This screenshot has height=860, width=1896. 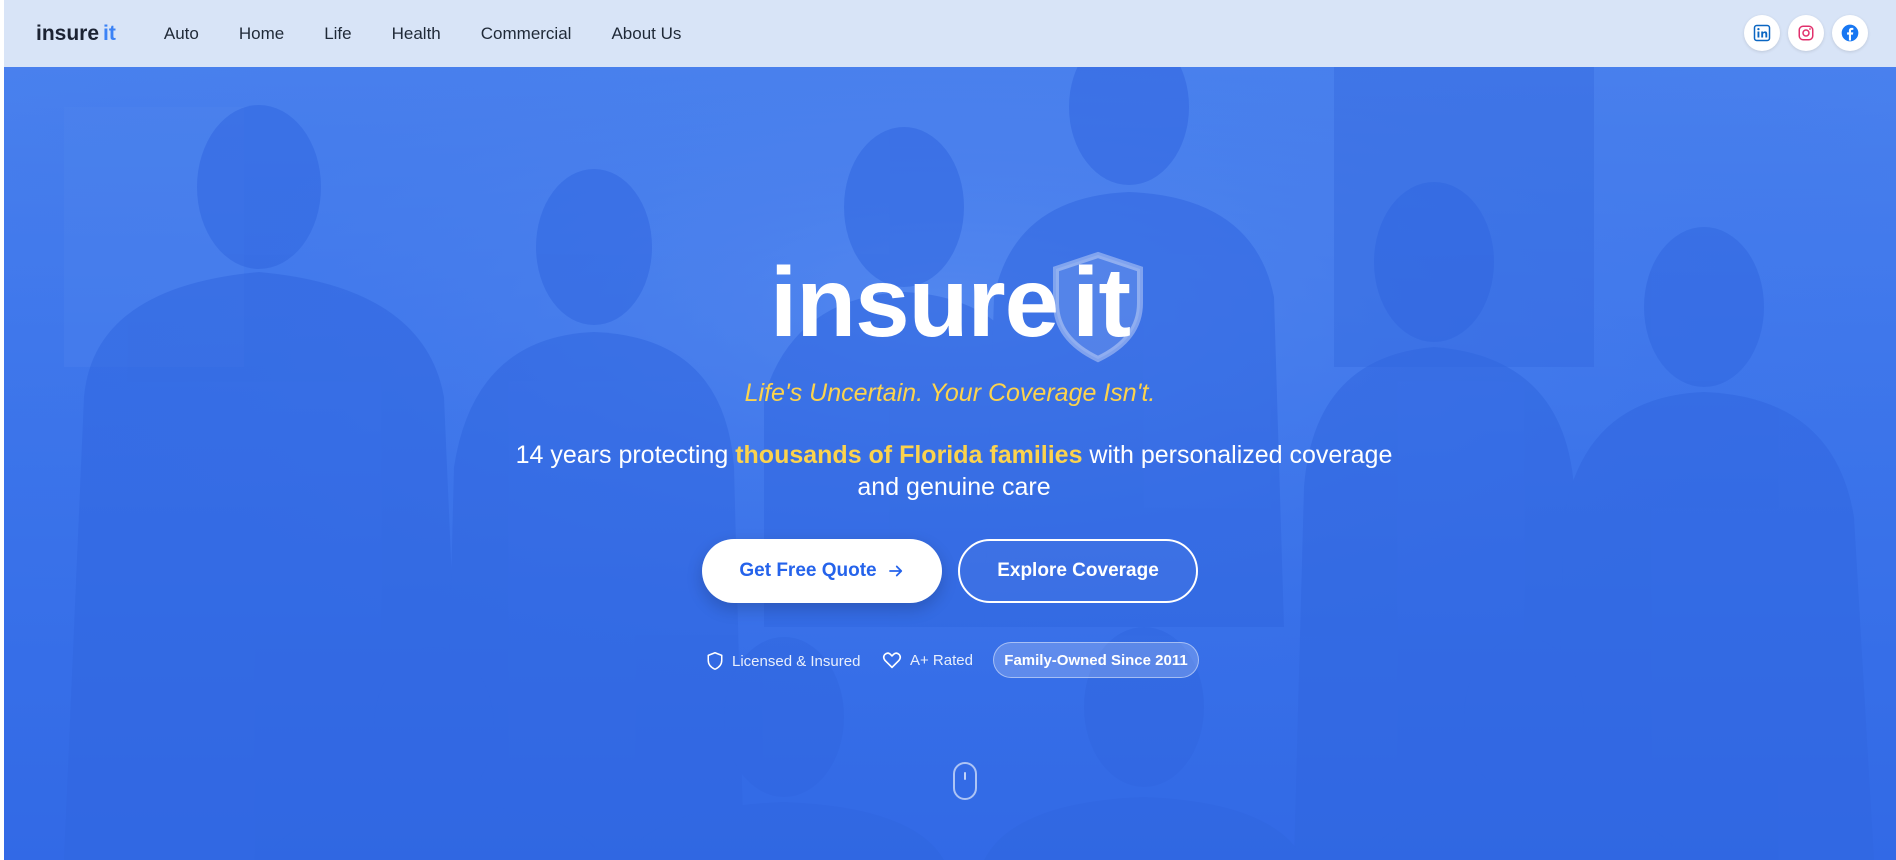 I want to click on explore-coverage-button: Explore Coverage, so click(x=1078, y=571).